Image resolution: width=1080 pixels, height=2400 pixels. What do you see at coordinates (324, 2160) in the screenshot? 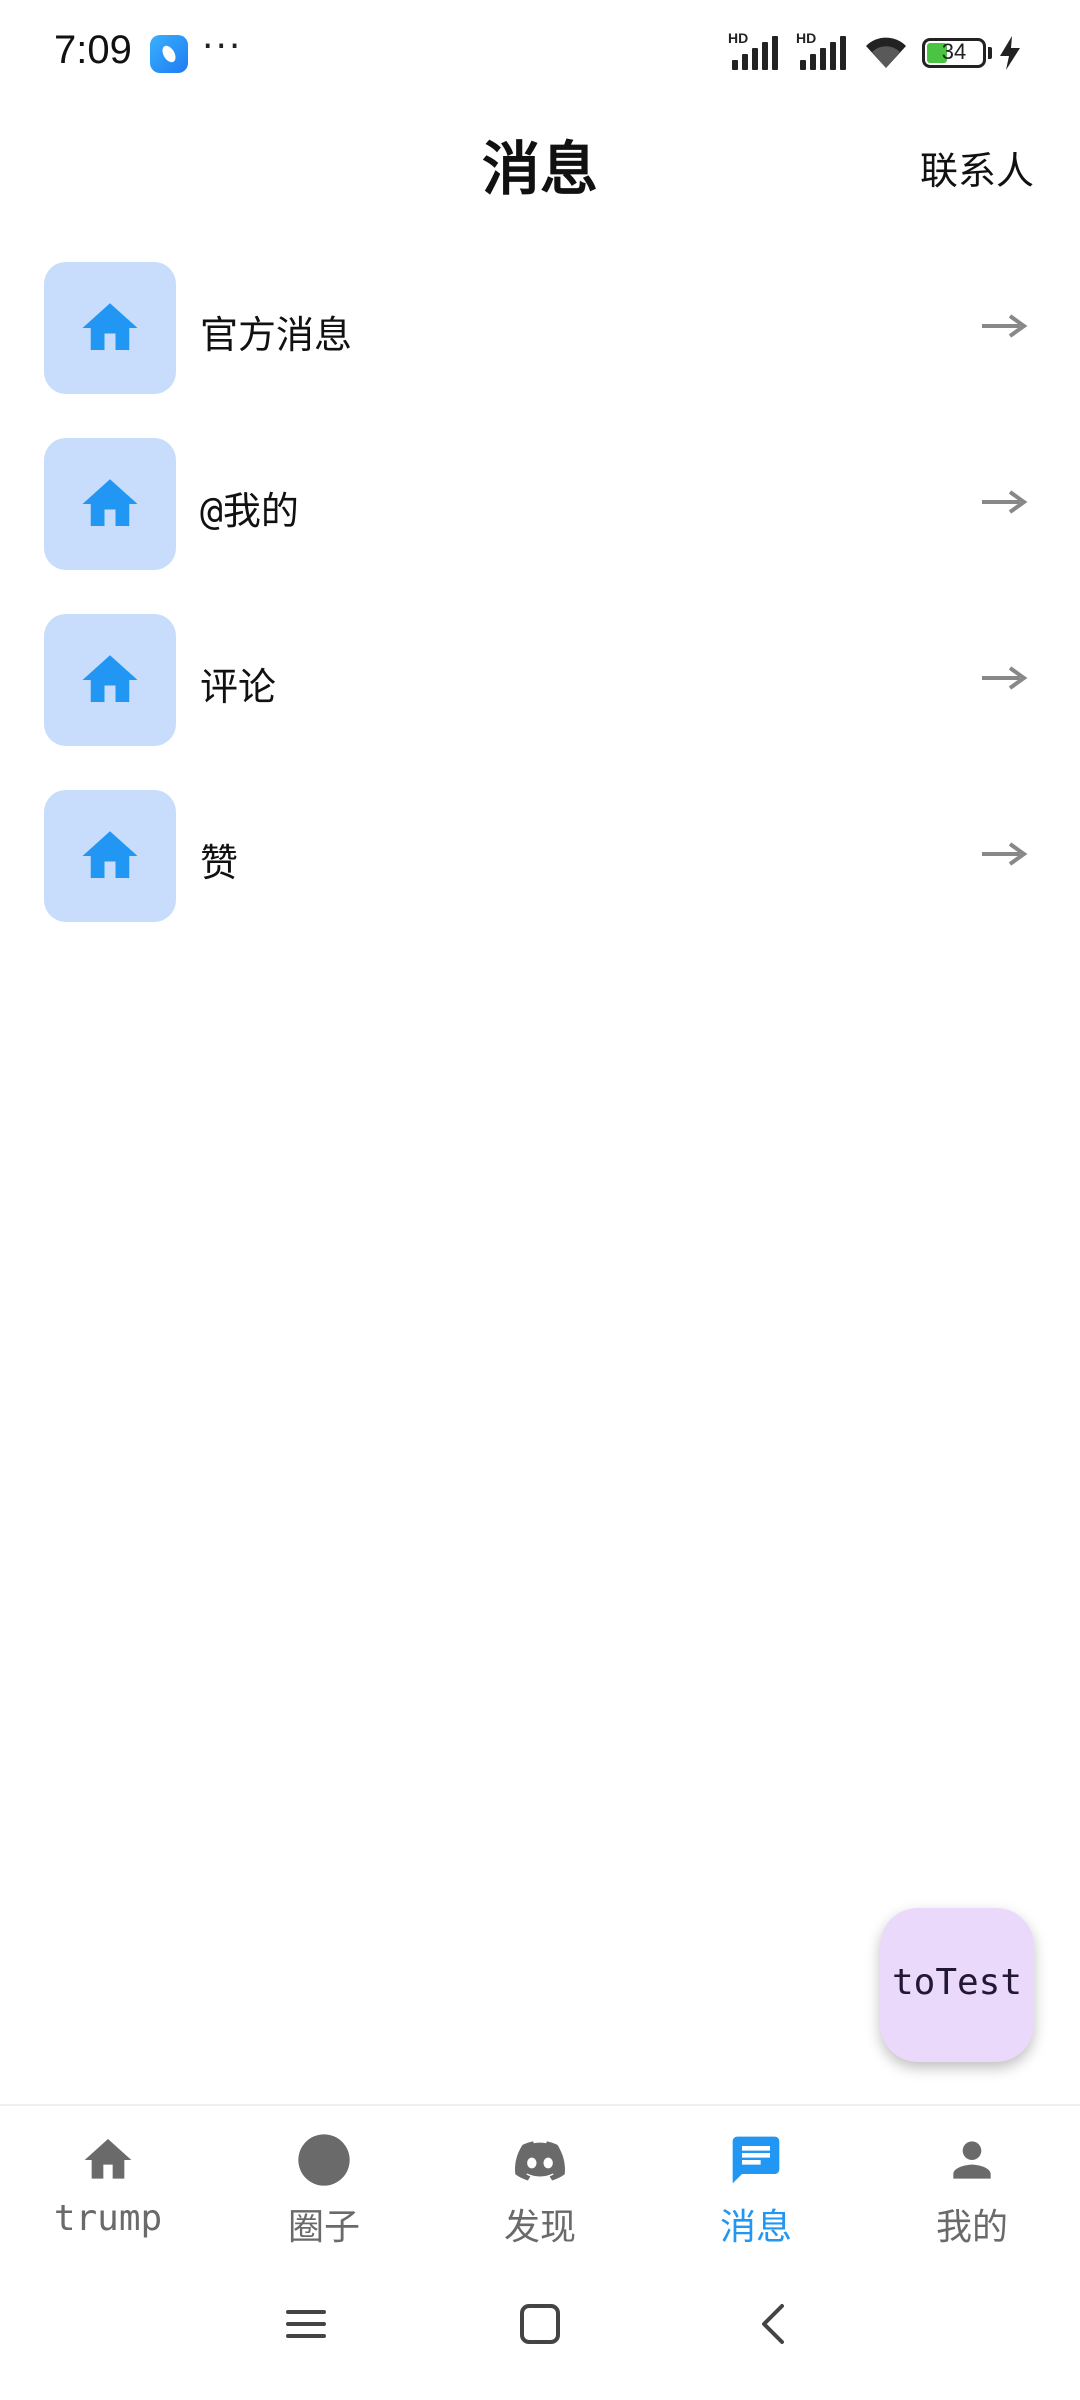
I see `circle-icon` at bounding box center [324, 2160].